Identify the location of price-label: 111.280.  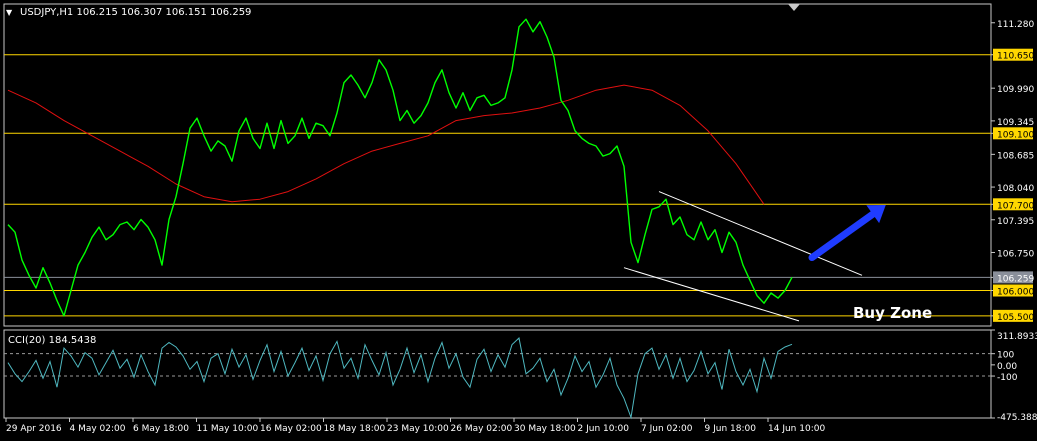
(1015, 25).